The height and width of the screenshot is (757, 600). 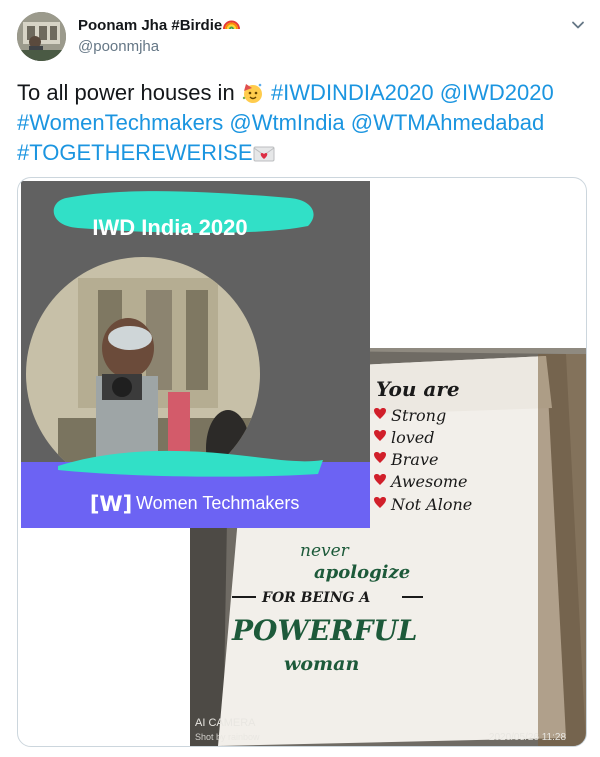 What do you see at coordinates (418, 389) in the screenshot?
I see `note-heading: You are` at bounding box center [418, 389].